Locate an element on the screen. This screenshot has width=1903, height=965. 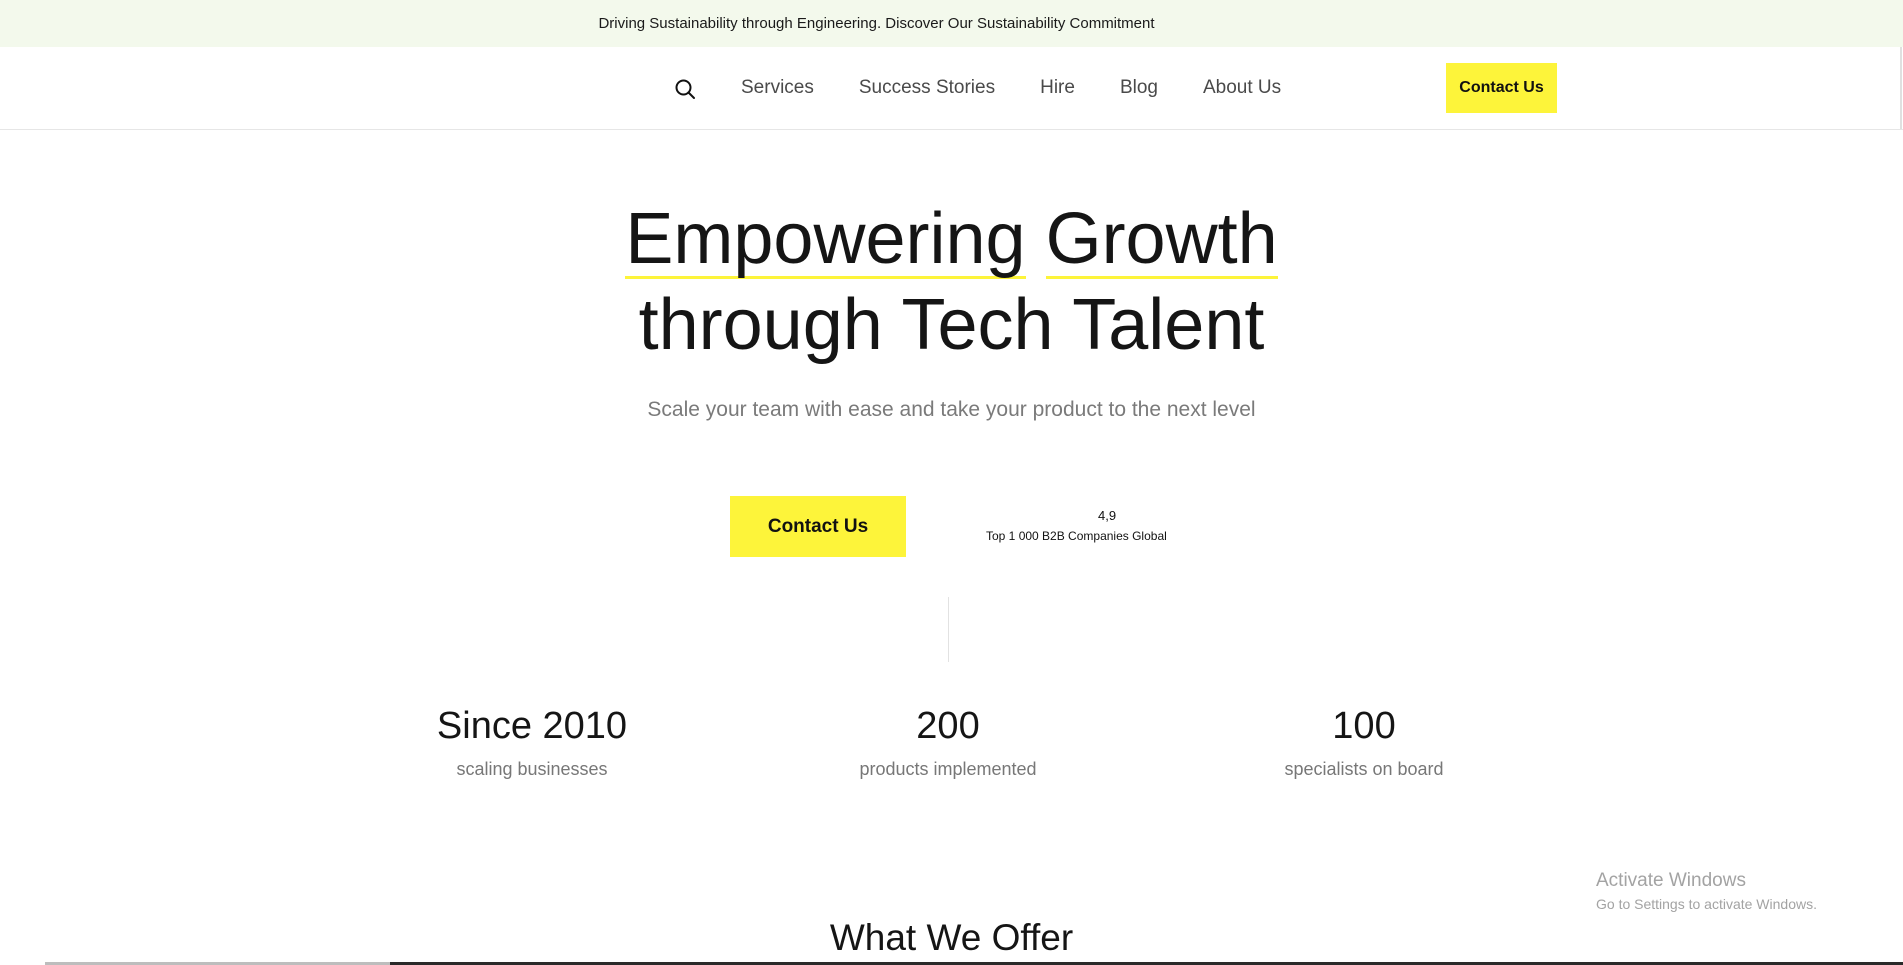
stat-number: 200 is located at coordinates (948, 726).